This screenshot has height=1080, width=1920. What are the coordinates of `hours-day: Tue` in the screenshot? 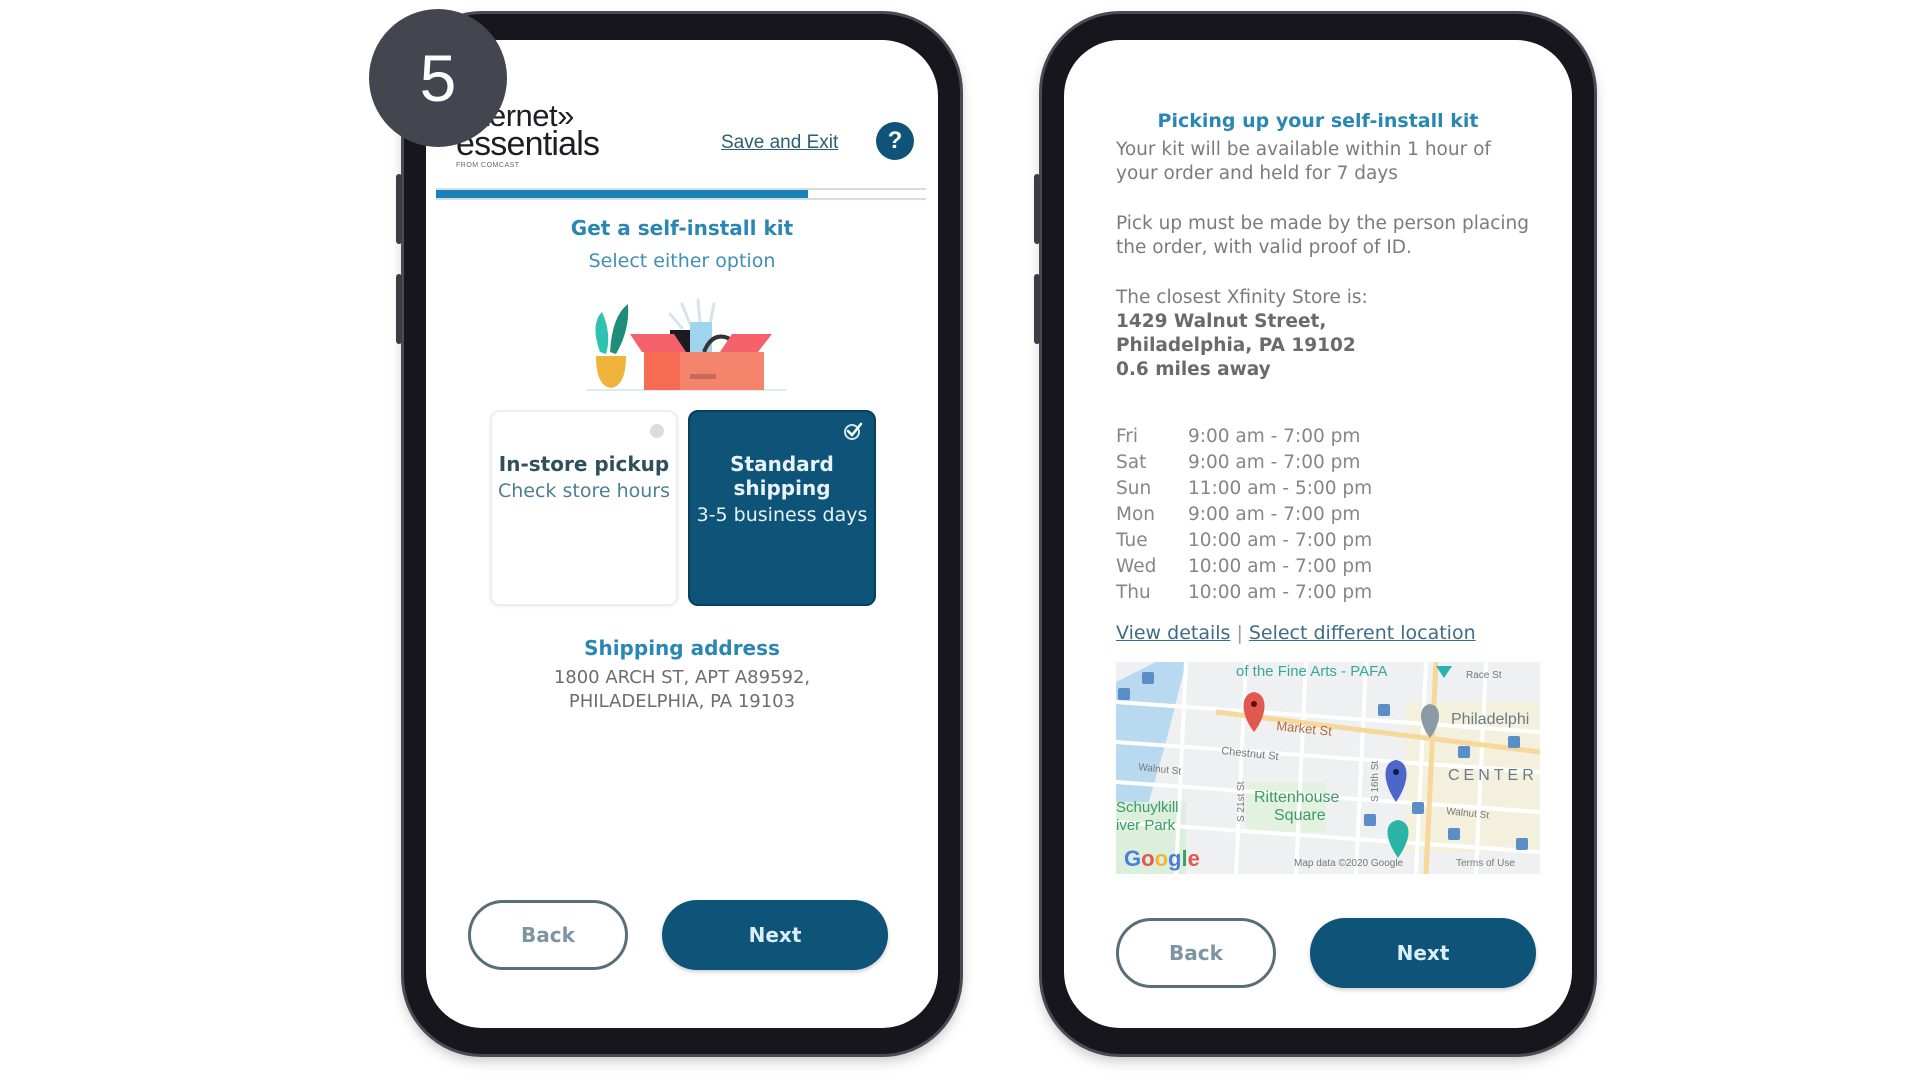 It's located at (1132, 540).